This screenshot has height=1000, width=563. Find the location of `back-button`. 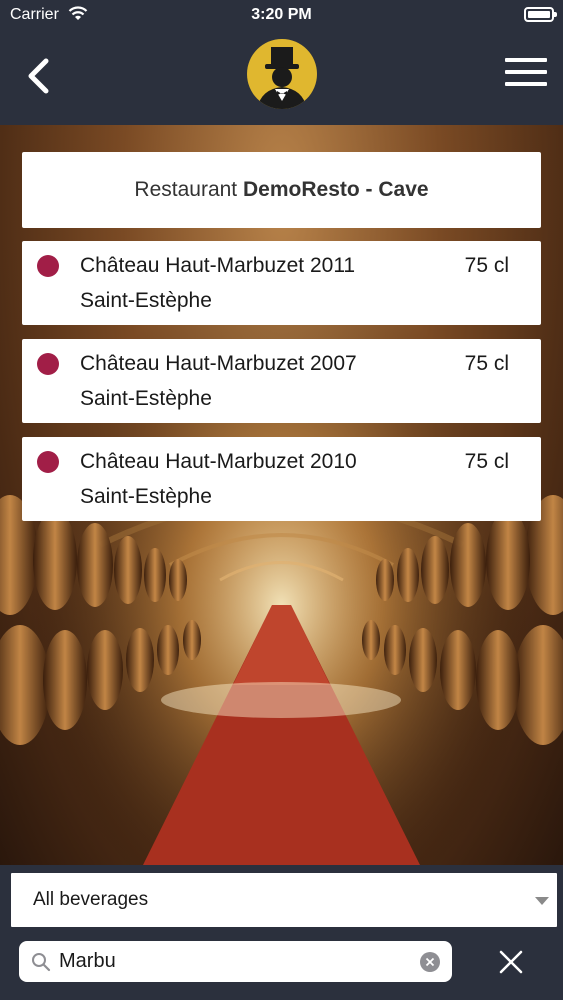

back-button is located at coordinates (38, 76).